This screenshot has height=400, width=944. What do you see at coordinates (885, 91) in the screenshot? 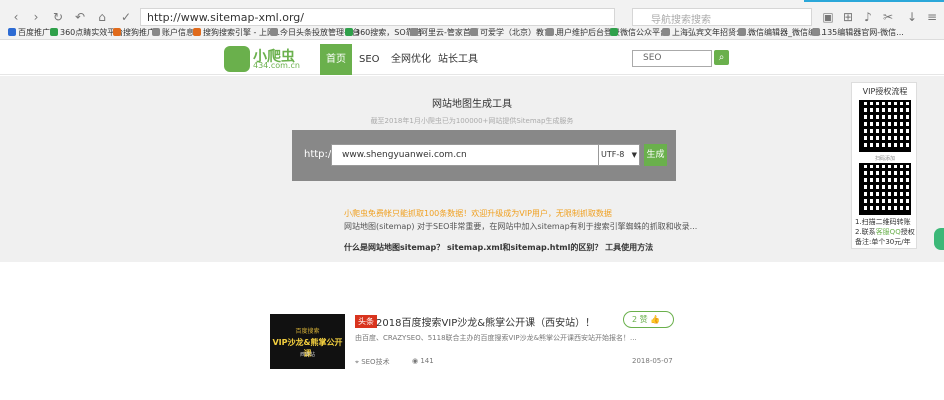
I see `vip-title: VIP授权流程` at bounding box center [885, 91].